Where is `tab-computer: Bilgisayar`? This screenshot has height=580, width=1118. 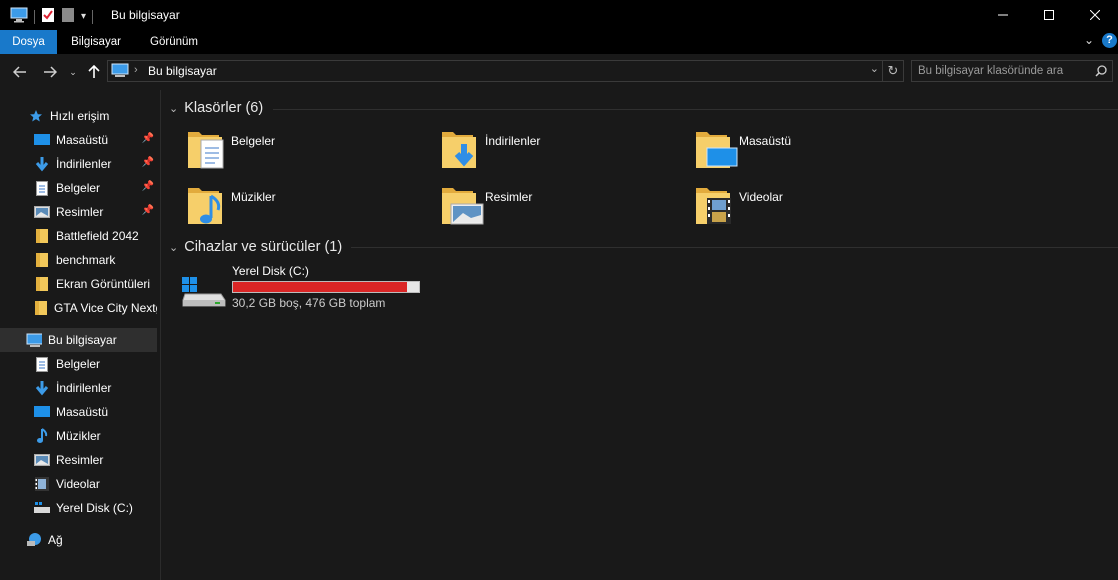
tab-computer: Bilgisayar is located at coordinates (96, 42).